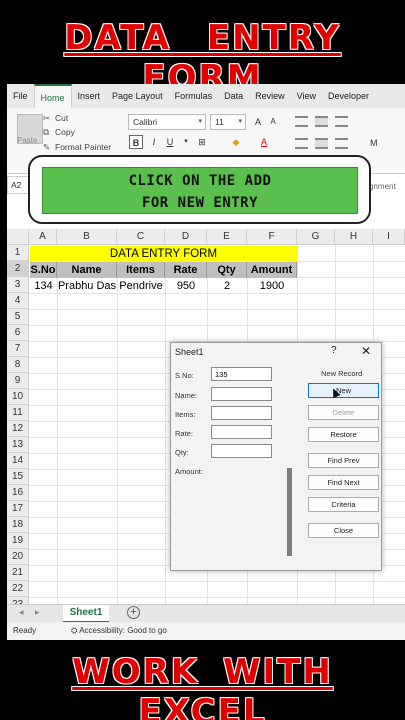 This screenshot has width=405, height=720. What do you see at coordinates (18, 445) in the screenshot?
I see `row-header: 13` at bounding box center [18, 445].